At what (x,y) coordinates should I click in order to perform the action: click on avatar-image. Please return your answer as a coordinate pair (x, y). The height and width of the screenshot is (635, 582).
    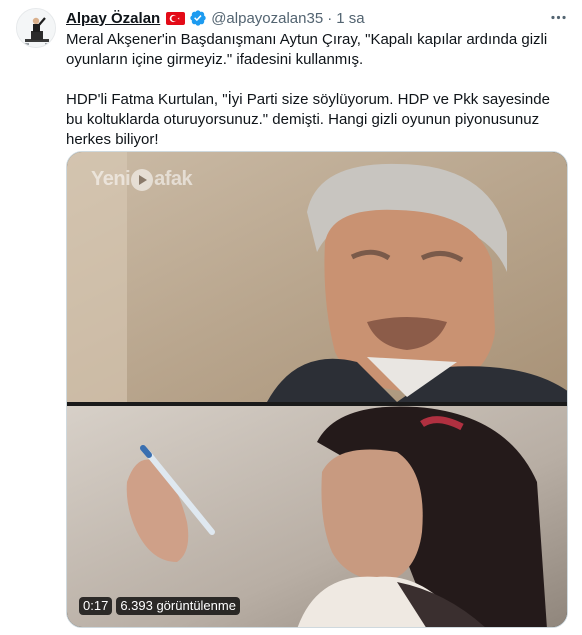
    Looking at the image, I should click on (36, 28).